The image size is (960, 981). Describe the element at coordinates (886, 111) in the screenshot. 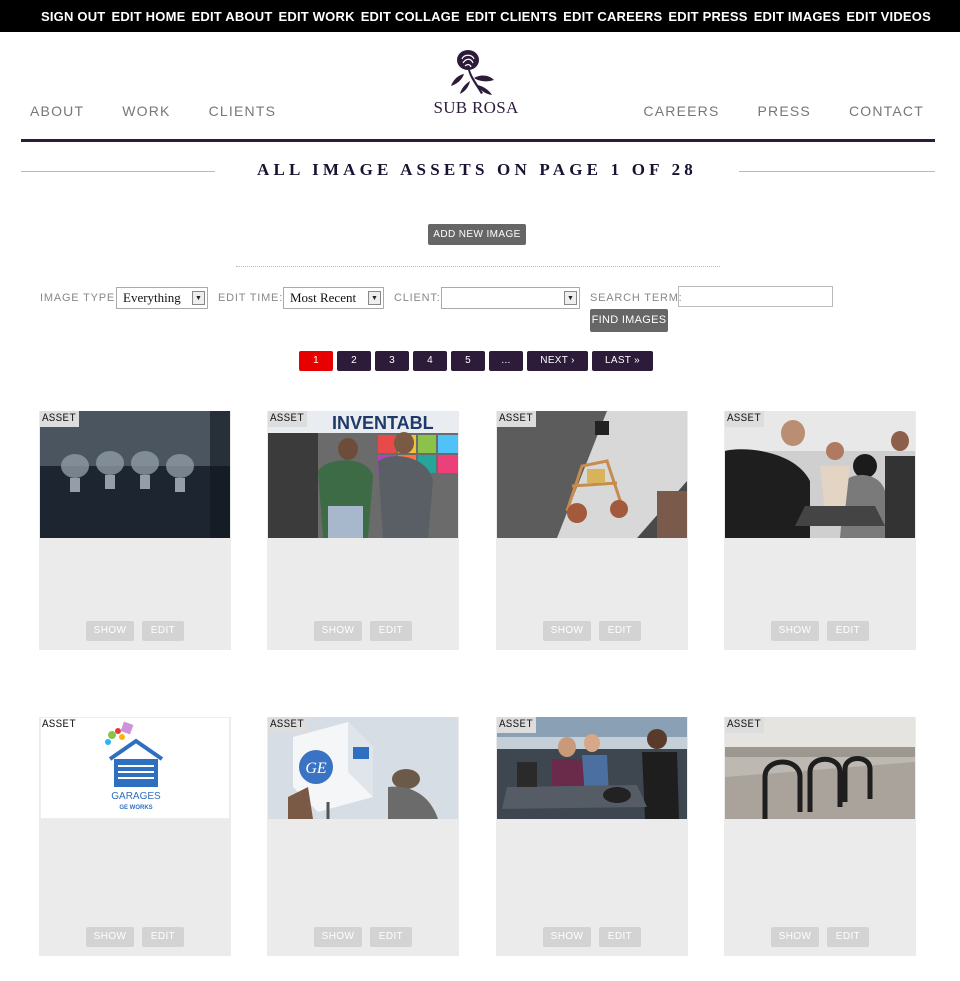

I see `nav-contact: CONTACT` at that location.